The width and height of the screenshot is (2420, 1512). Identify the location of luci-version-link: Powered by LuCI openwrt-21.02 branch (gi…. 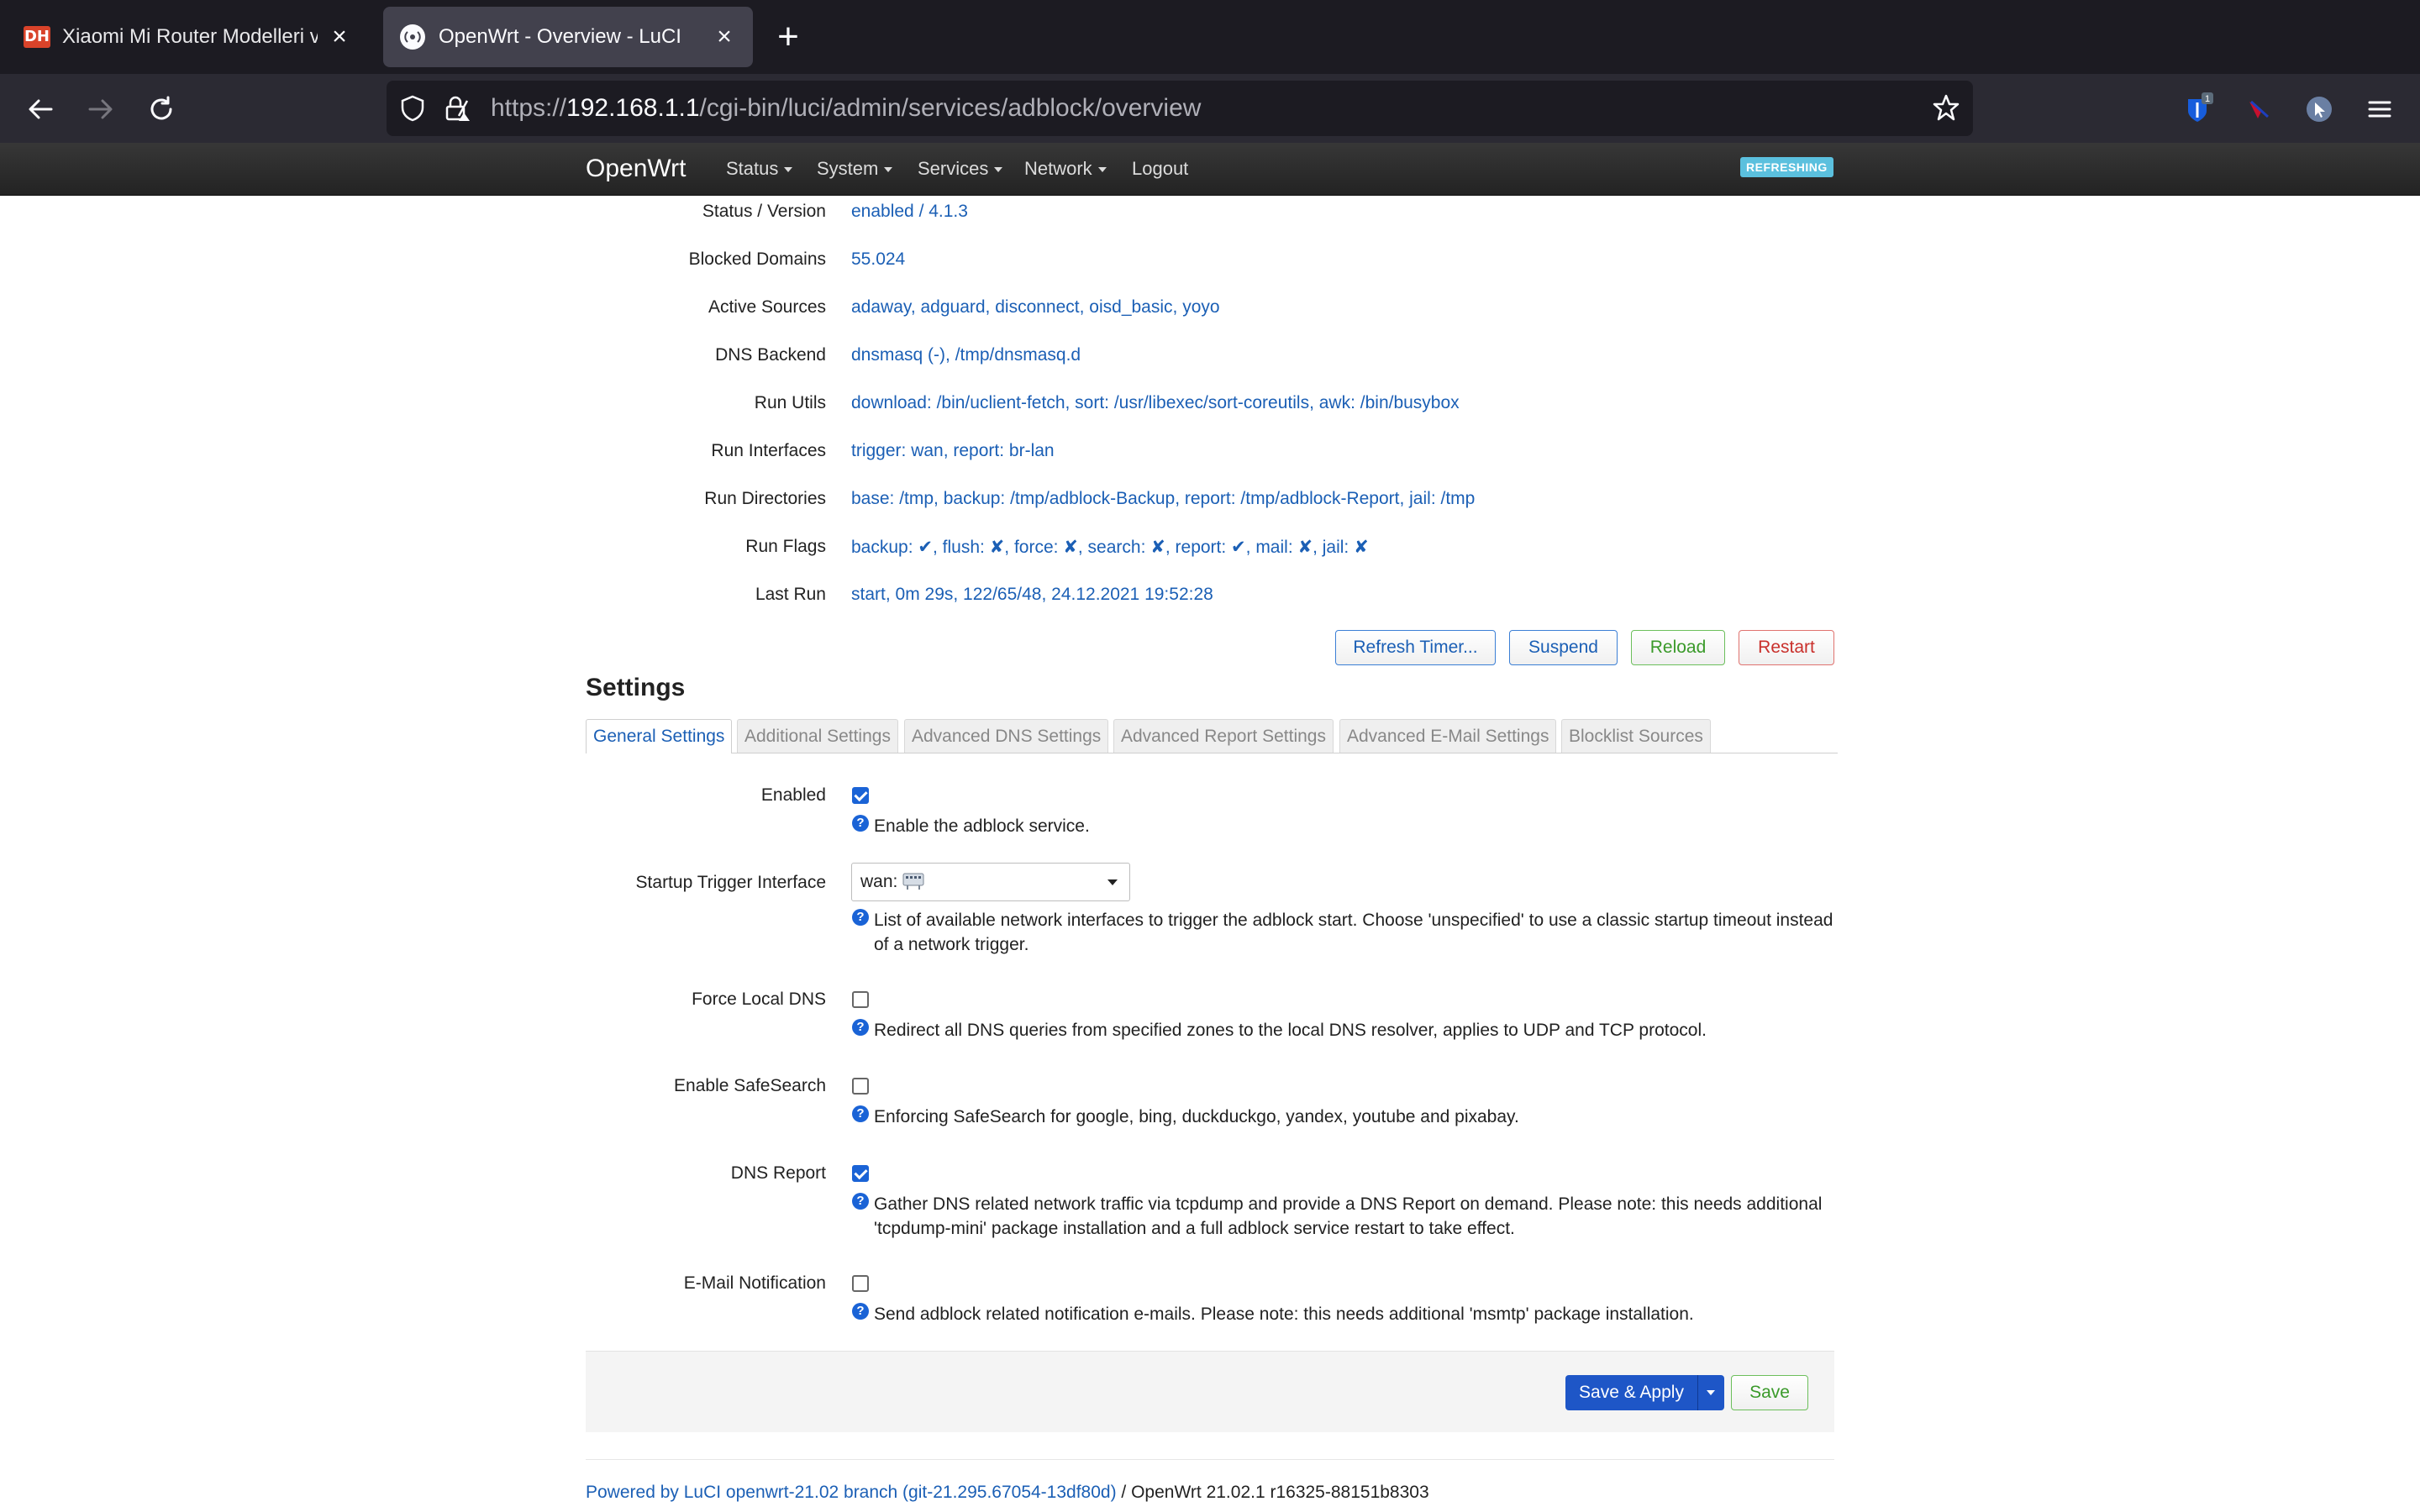
(852, 1492).